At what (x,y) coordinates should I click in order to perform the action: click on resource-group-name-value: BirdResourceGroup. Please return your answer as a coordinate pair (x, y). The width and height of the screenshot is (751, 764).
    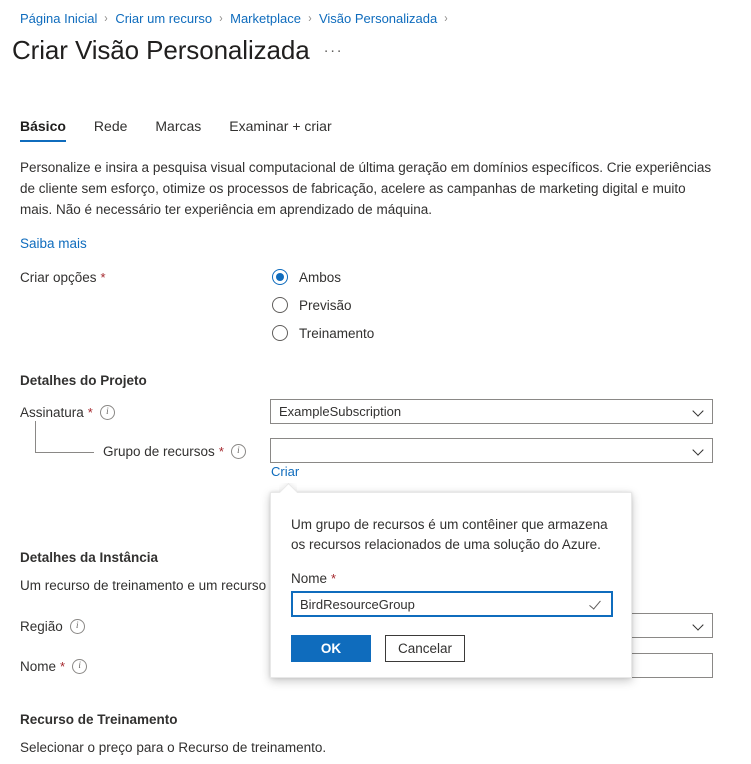
    Looking at the image, I should click on (357, 604).